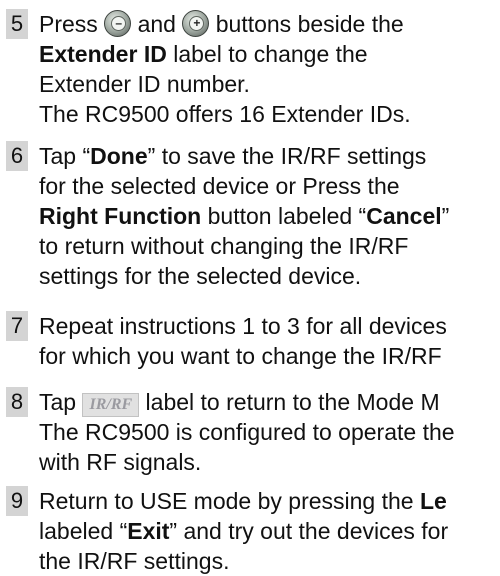 The width and height of the screenshot is (500, 576). Describe the element at coordinates (17, 24) in the screenshot. I see `step-number: 5` at that location.